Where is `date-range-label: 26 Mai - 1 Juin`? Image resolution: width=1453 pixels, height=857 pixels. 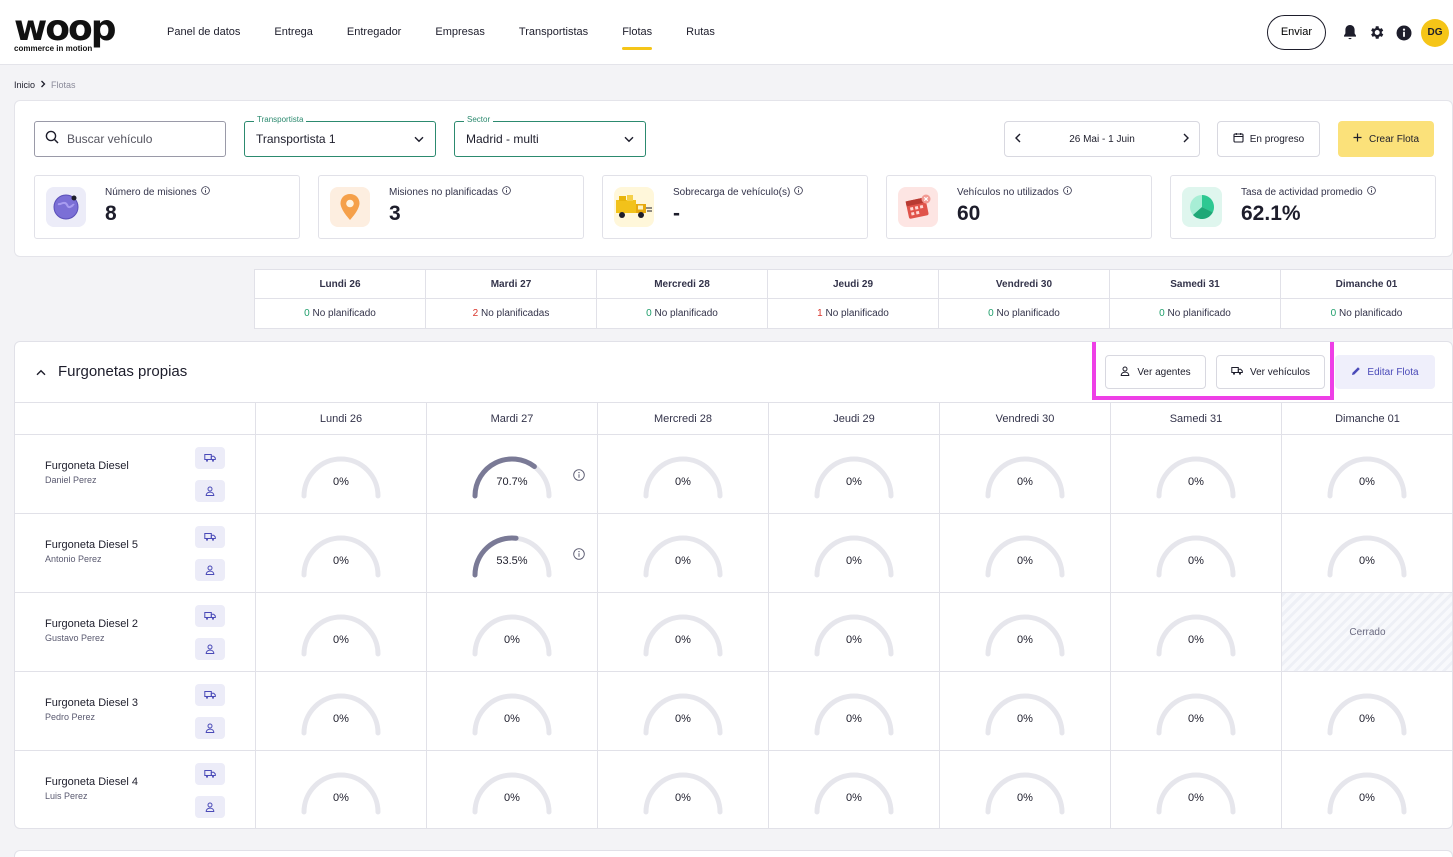 date-range-label: 26 Mai - 1 Juin is located at coordinates (1102, 139).